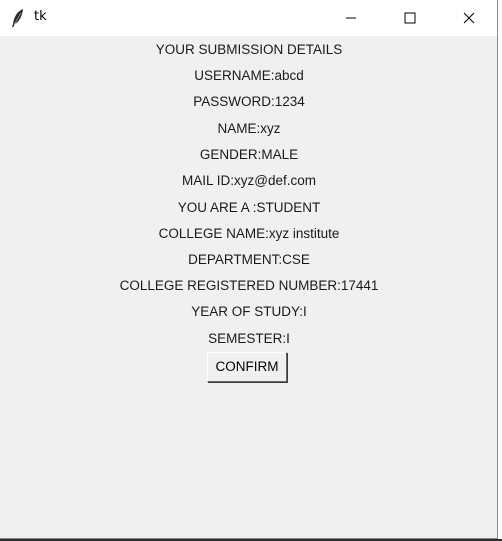 This screenshot has width=502, height=541. What do you see at coordinates (249, 128) in the screenshot?
I see `name-label: NAME:xyz` at bounding box center [249, 128].